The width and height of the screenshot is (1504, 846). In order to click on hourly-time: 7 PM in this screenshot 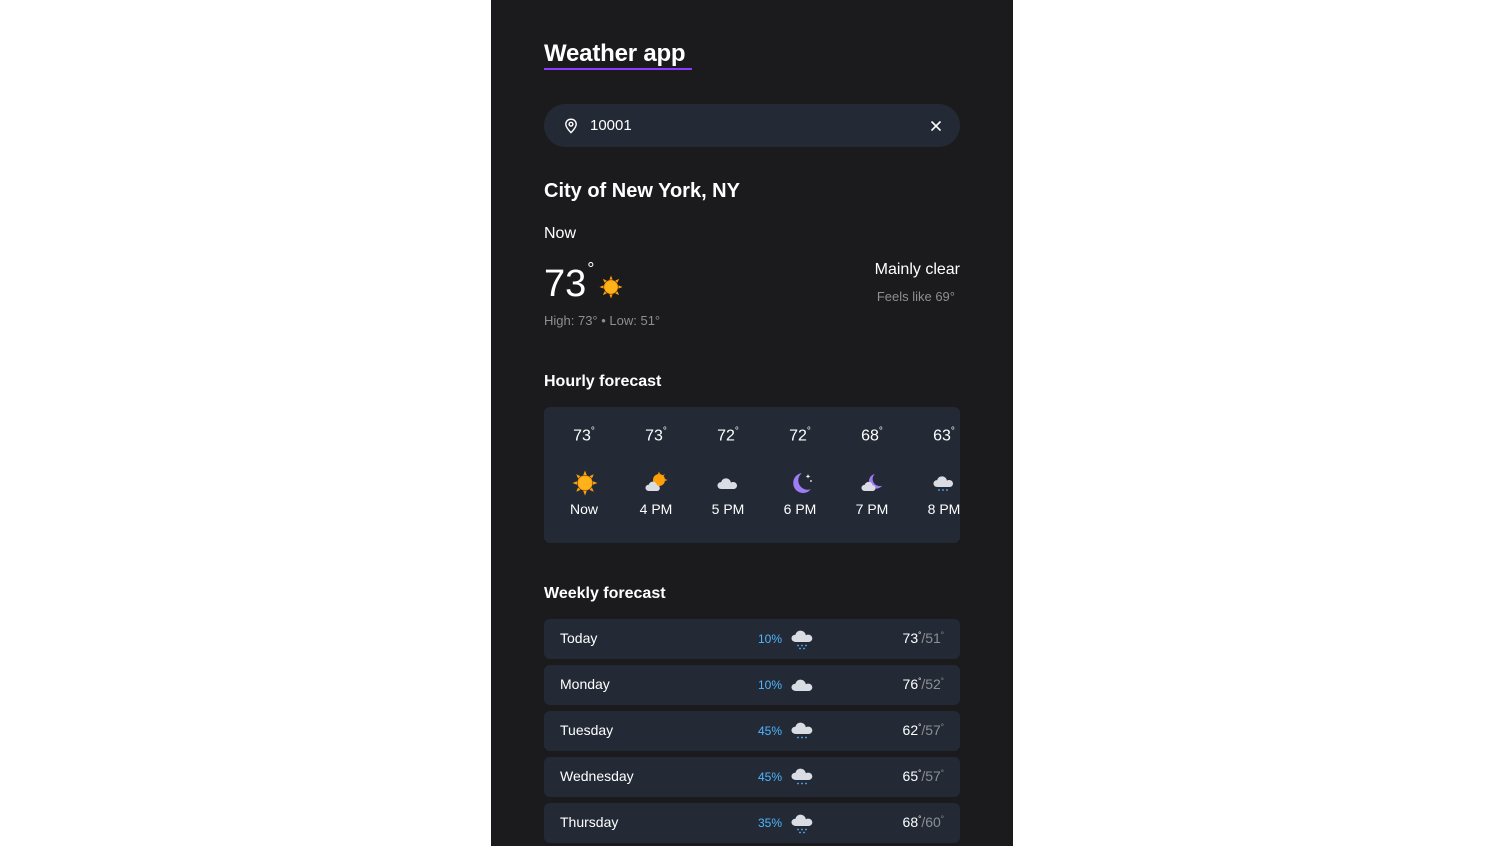, I will do `click(872, 509)`.